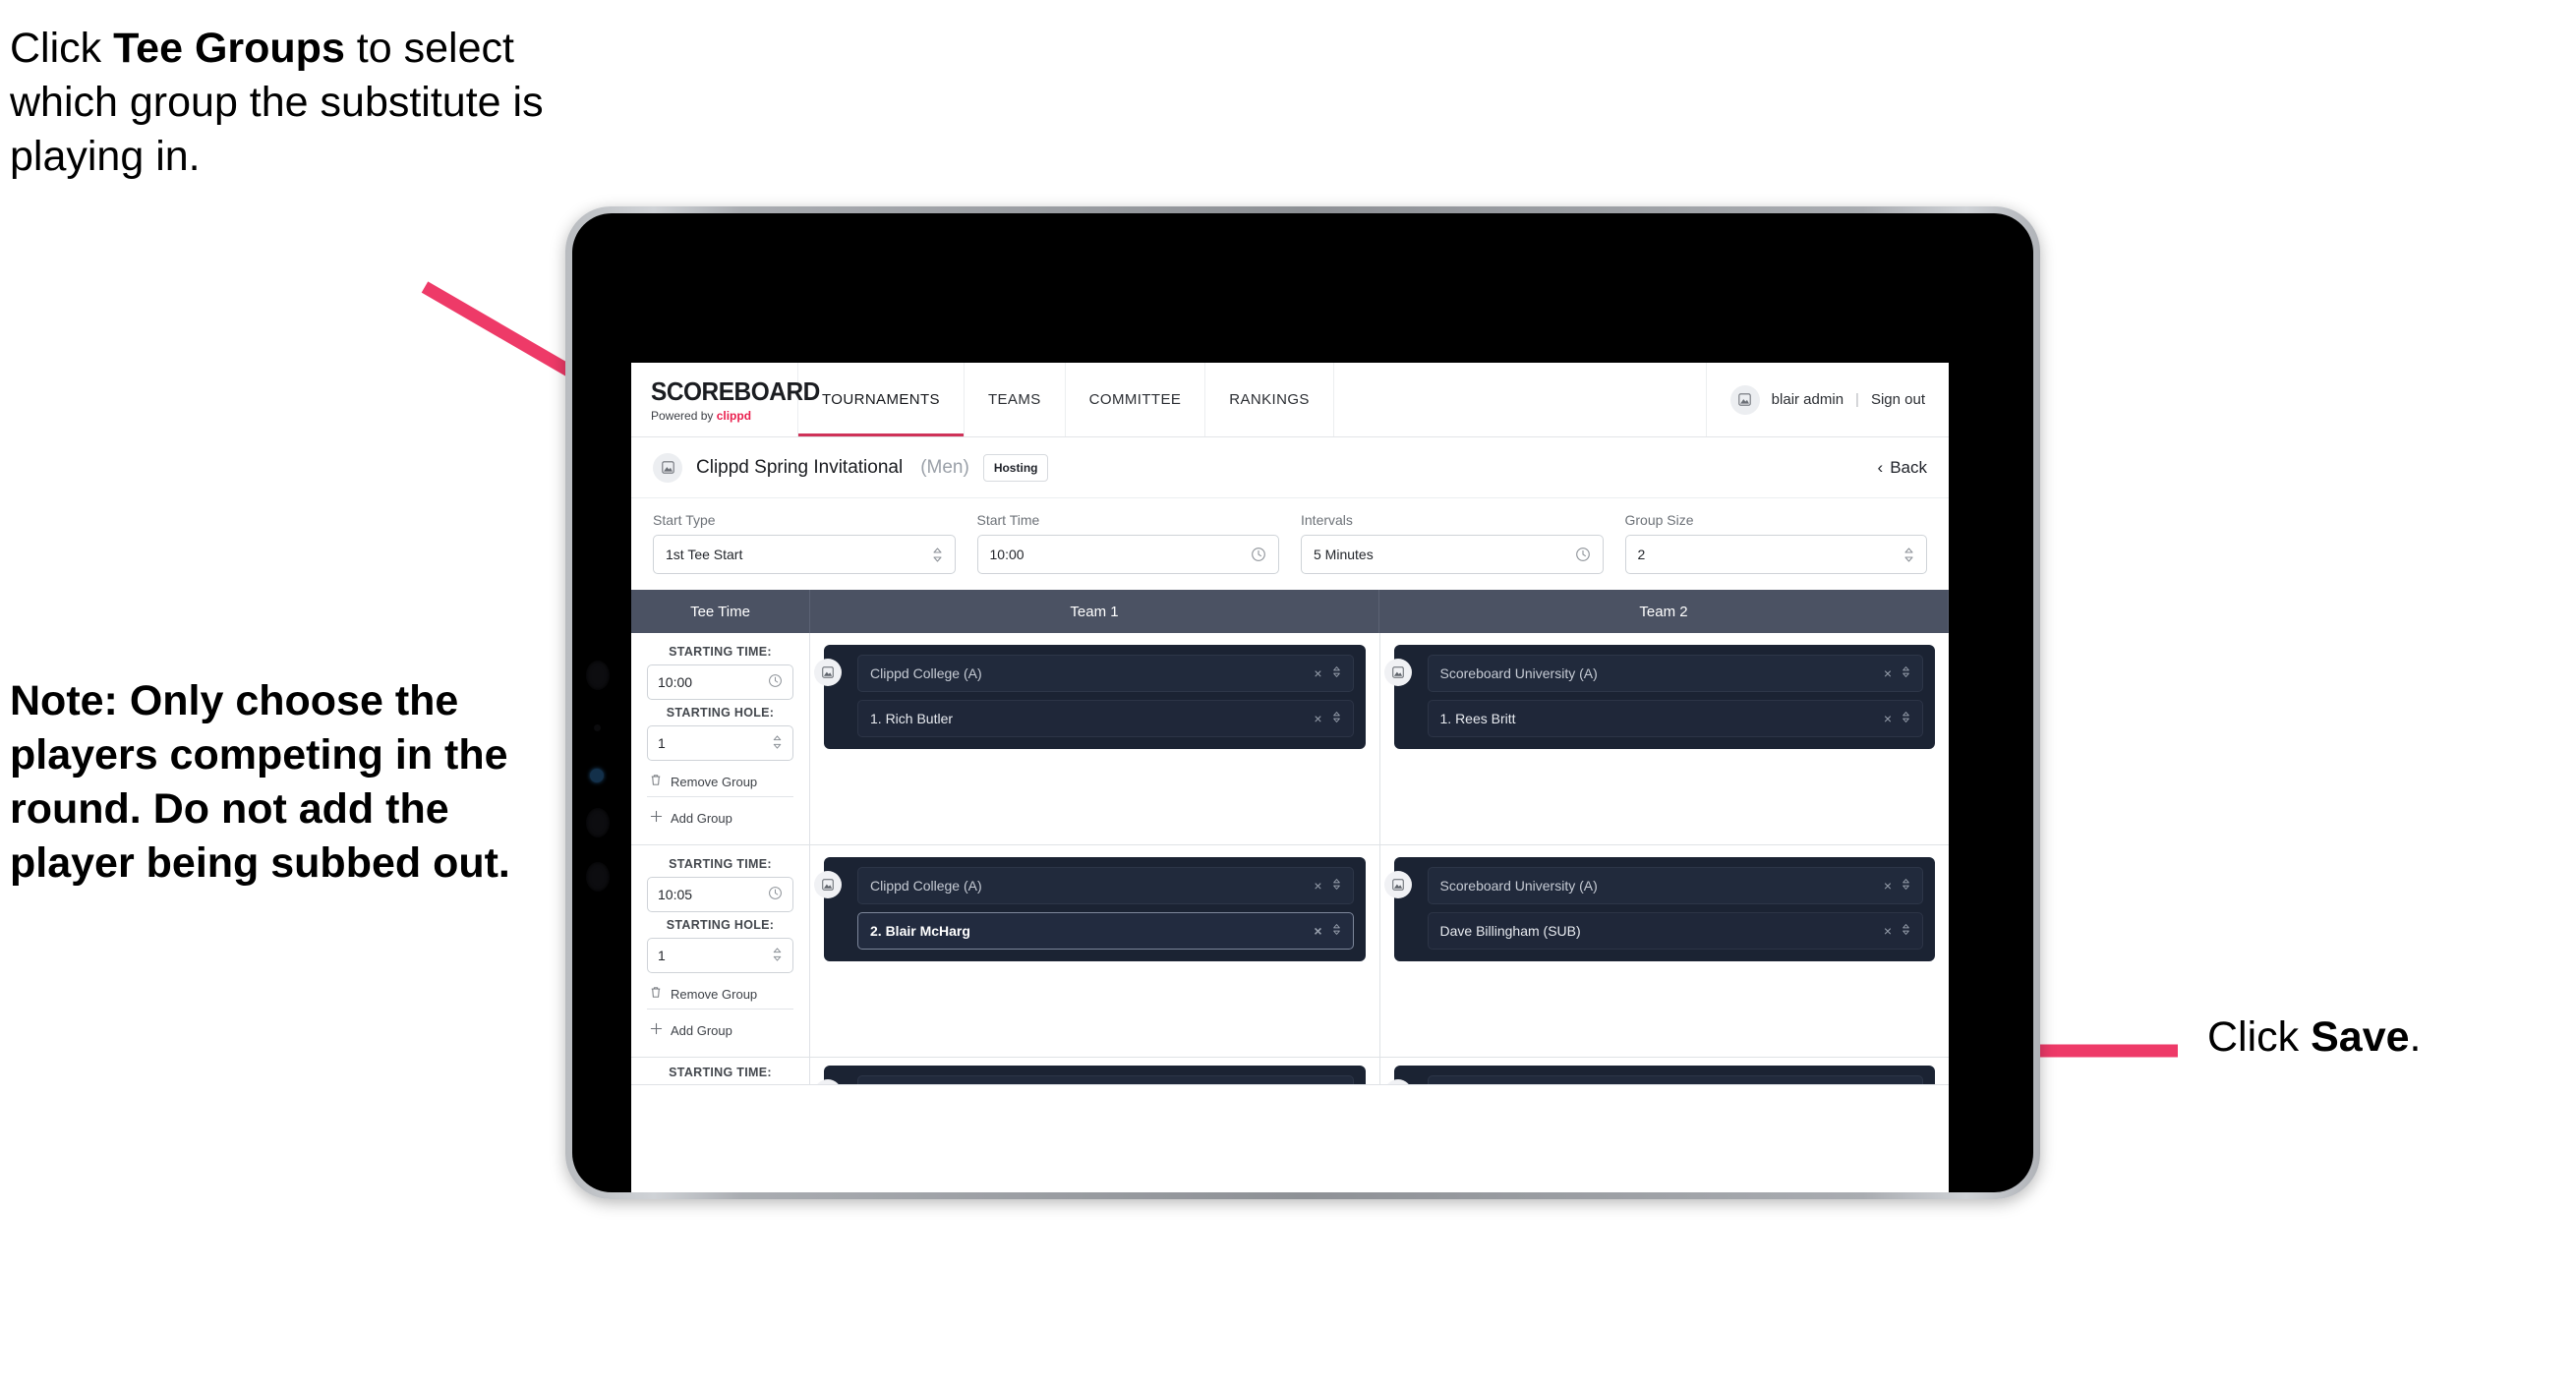 The height and width of the screenshot is (1385, 2576). I want to click on tab-tournaments-label: TOURNAMENTS, so click(881, 399).